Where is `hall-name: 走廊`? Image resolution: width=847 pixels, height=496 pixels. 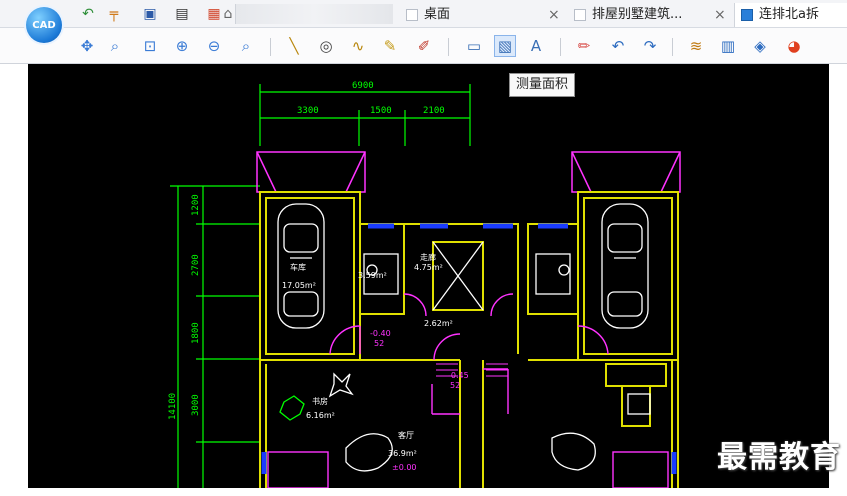
hall-name: 走廊 is located at coordinates (428, 257).